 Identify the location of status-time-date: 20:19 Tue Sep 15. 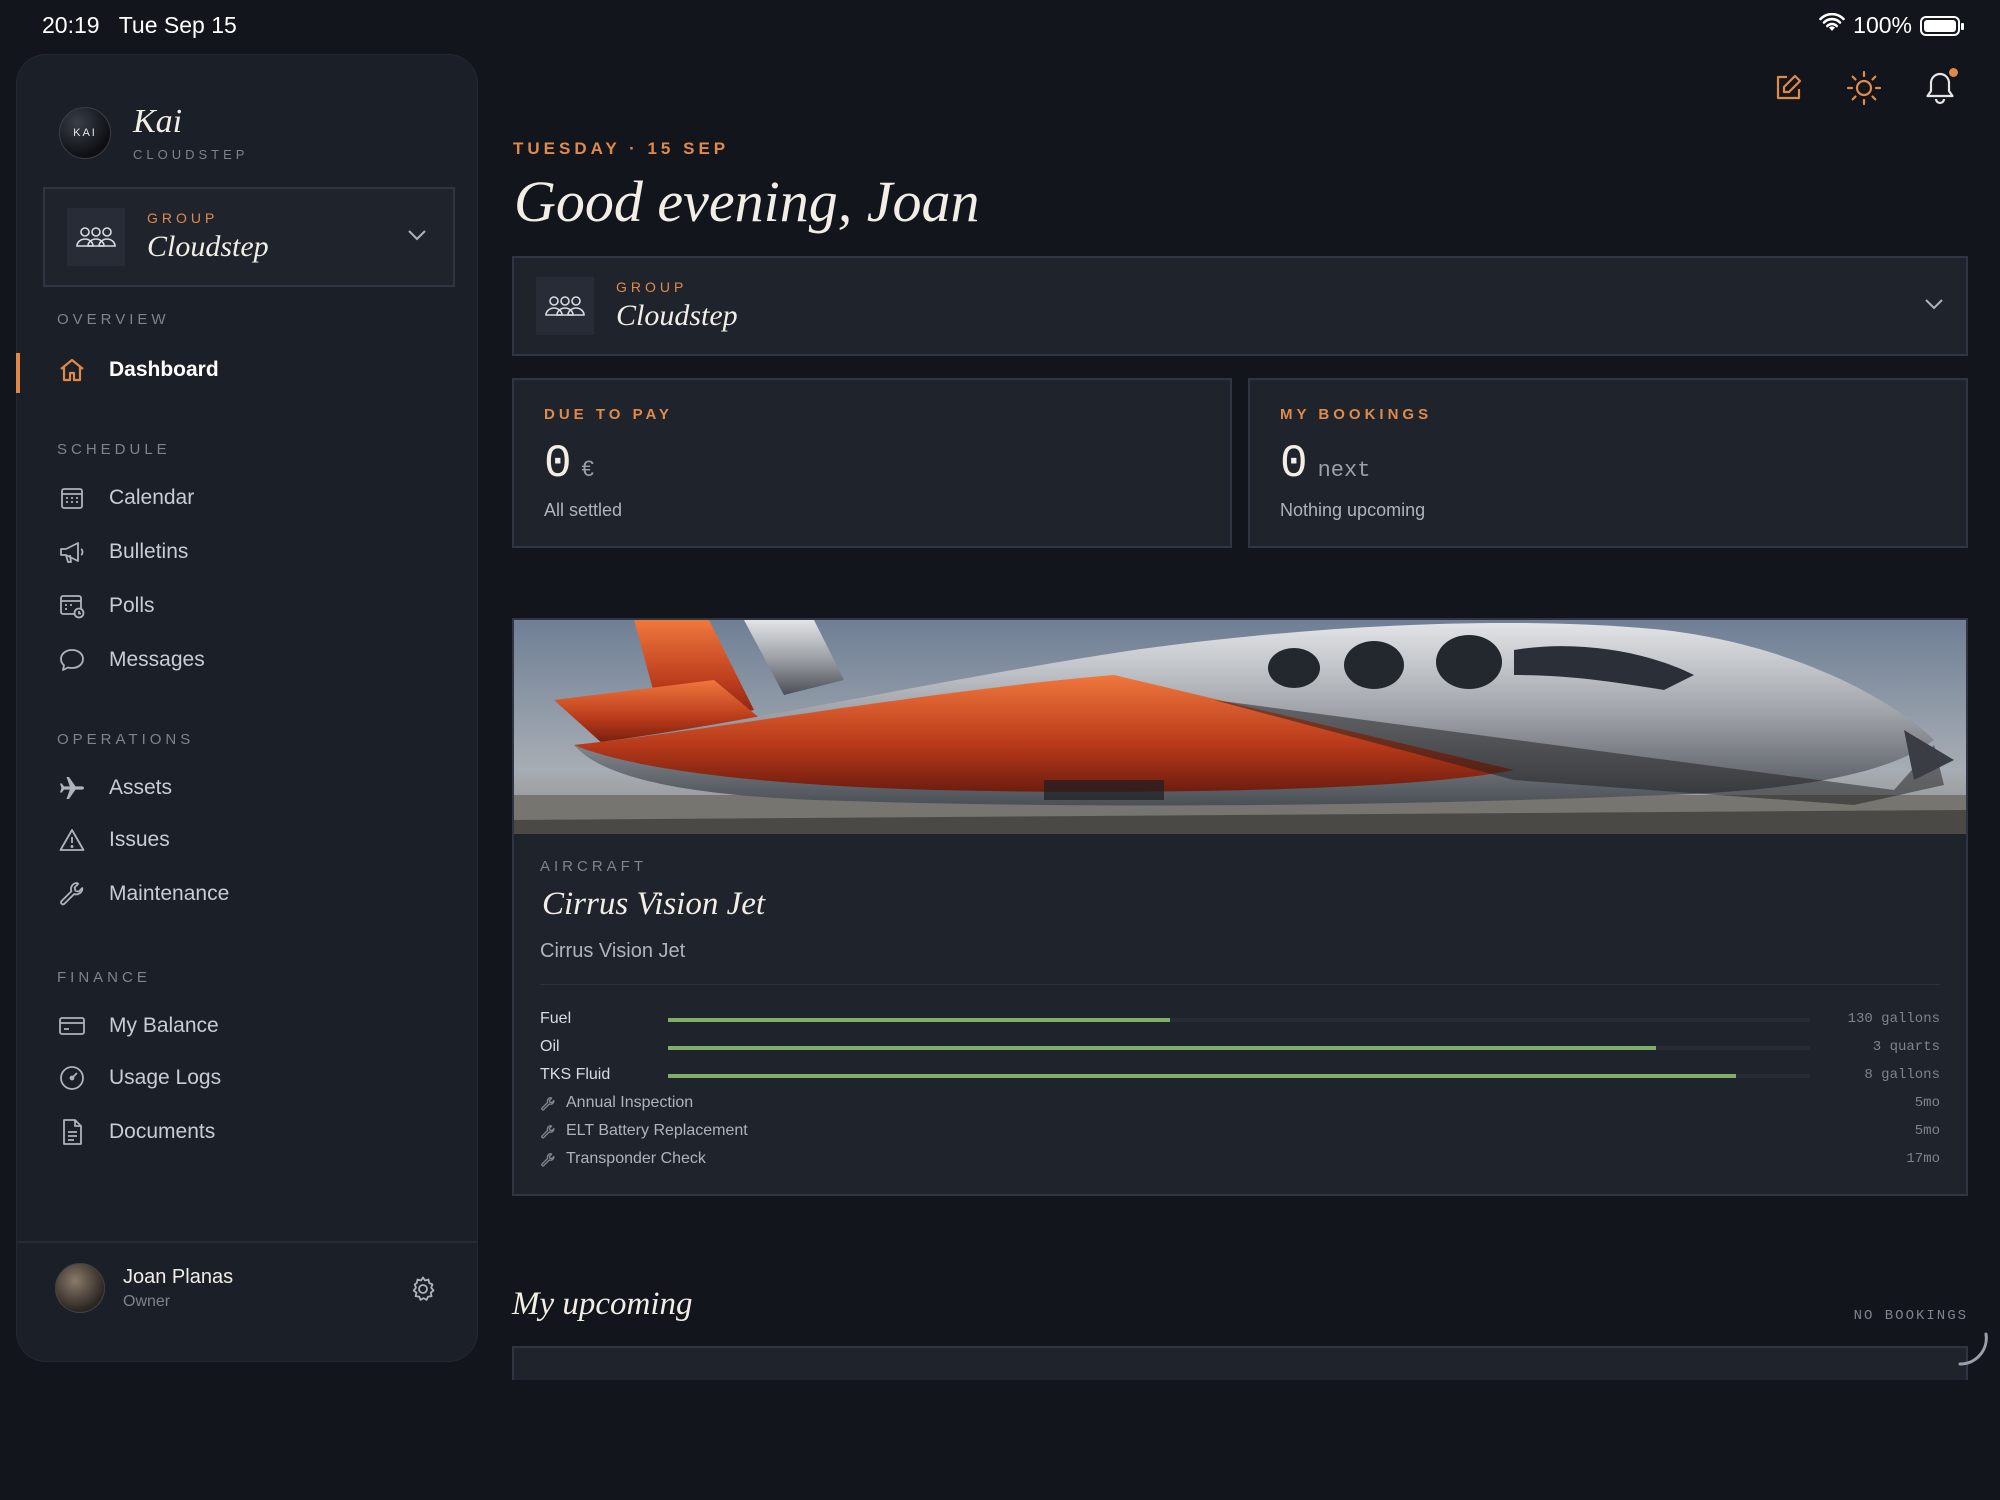
(139, 25).